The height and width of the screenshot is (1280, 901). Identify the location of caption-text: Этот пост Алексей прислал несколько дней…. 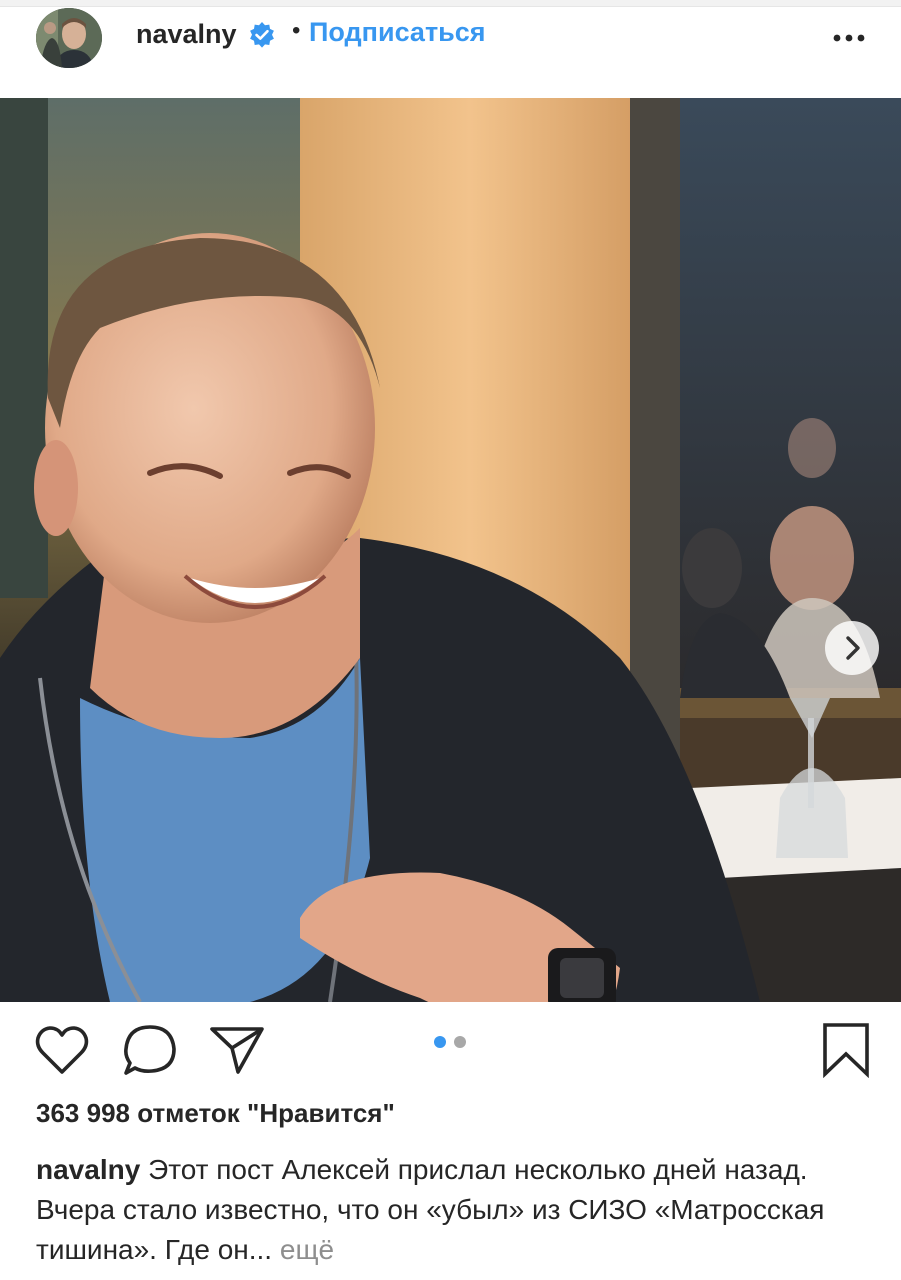
(430, 1209).